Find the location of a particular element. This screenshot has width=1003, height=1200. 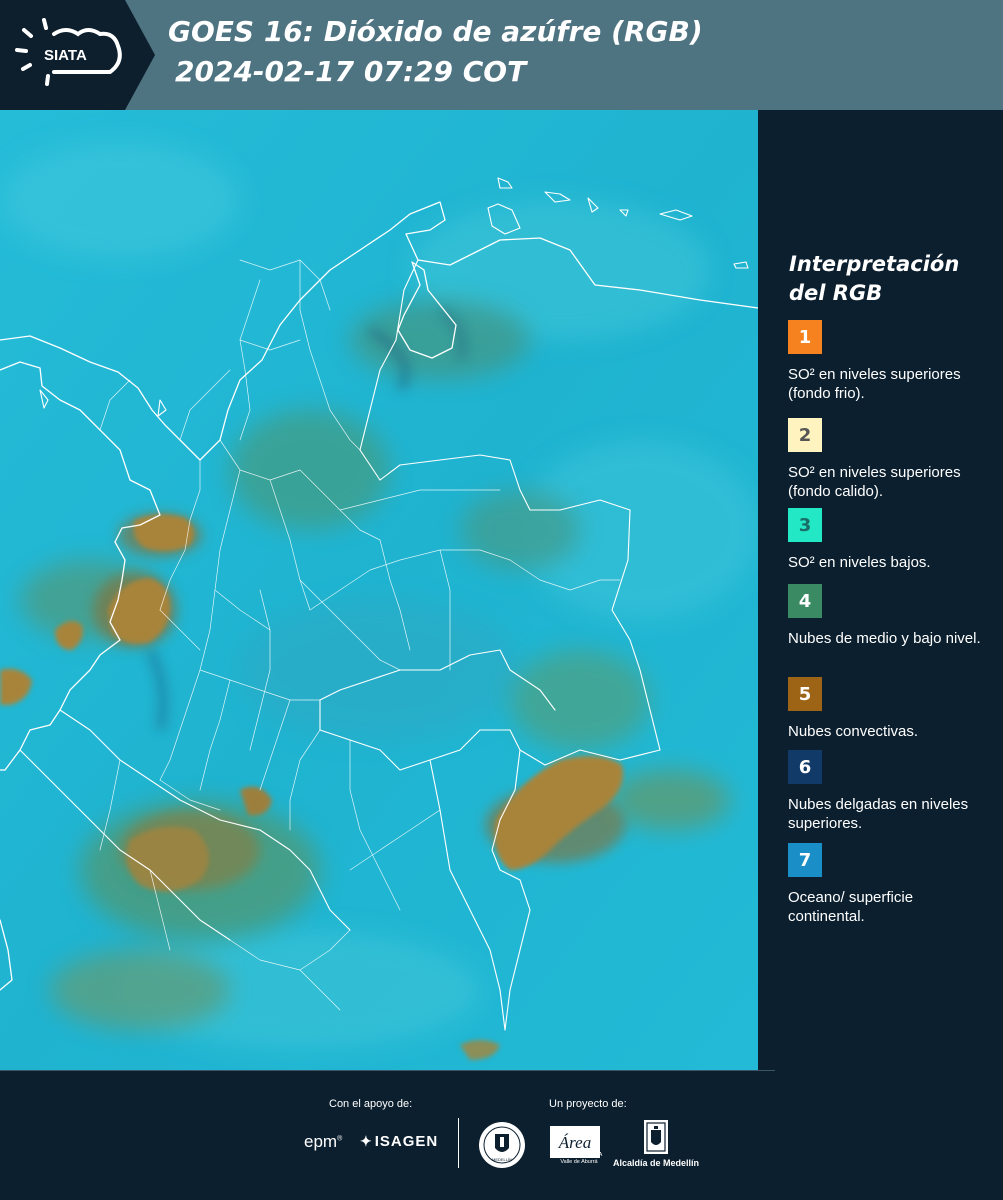

support-caption: Con el apoyo de: is located at coordinates (371, 1104).